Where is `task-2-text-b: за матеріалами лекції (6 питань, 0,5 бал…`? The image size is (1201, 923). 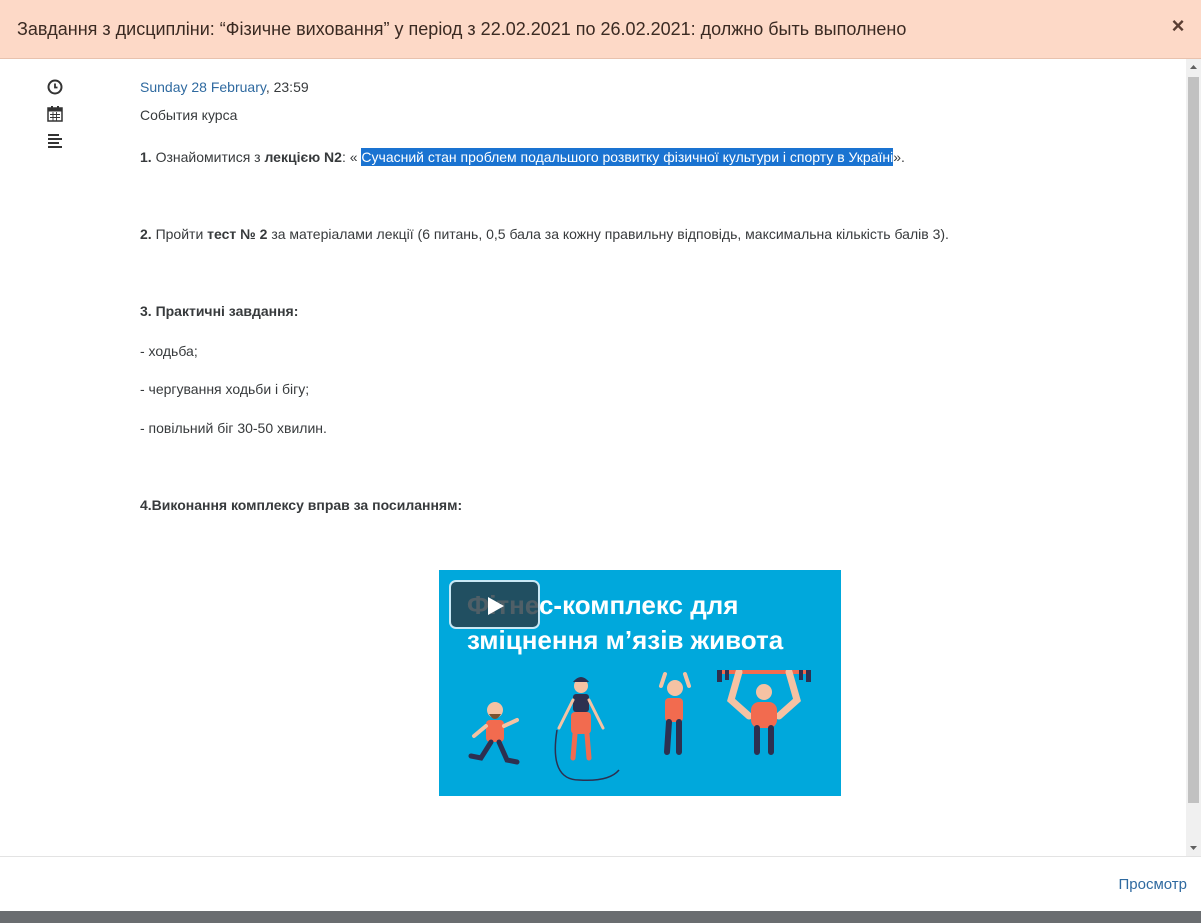 task-2-text-b: за матеріалами лекції (6 питань, 0,5 бал… is located at coordinates (608, 234).